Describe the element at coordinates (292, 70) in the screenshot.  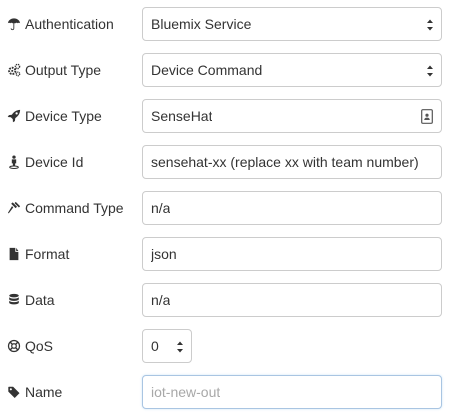
I see `output-type-select: Device Command` at that location.